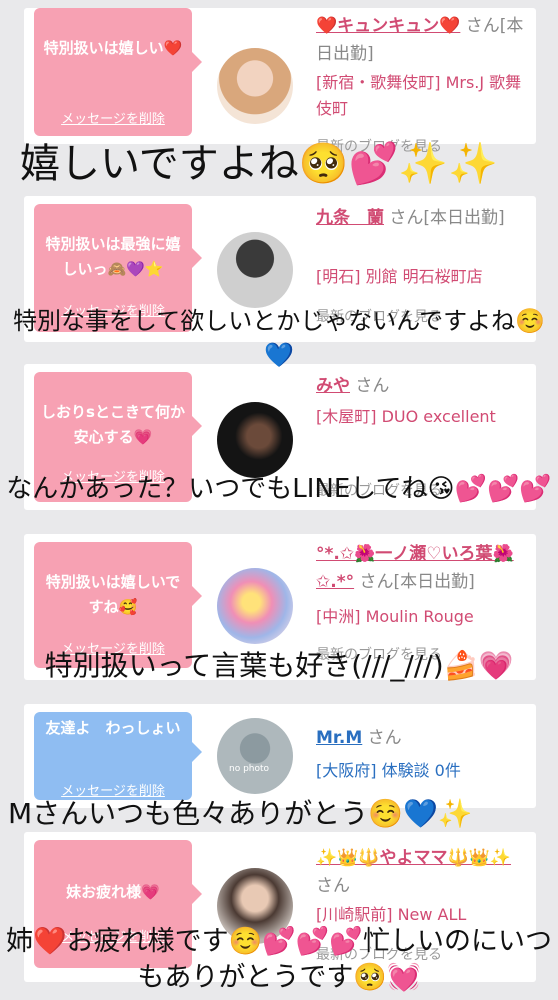  I want to click on message-text: 妹お疲れ様💗, so click(113, 892).